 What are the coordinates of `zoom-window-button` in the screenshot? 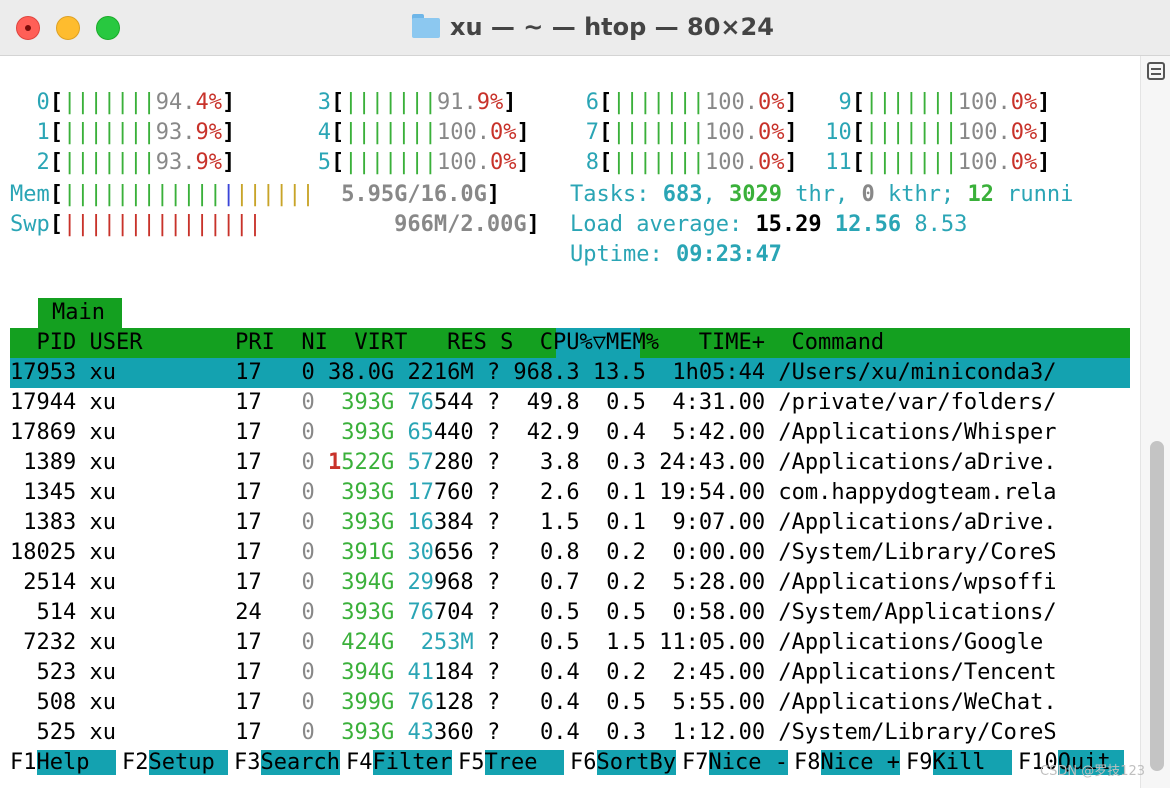 It's located at (108, 28).